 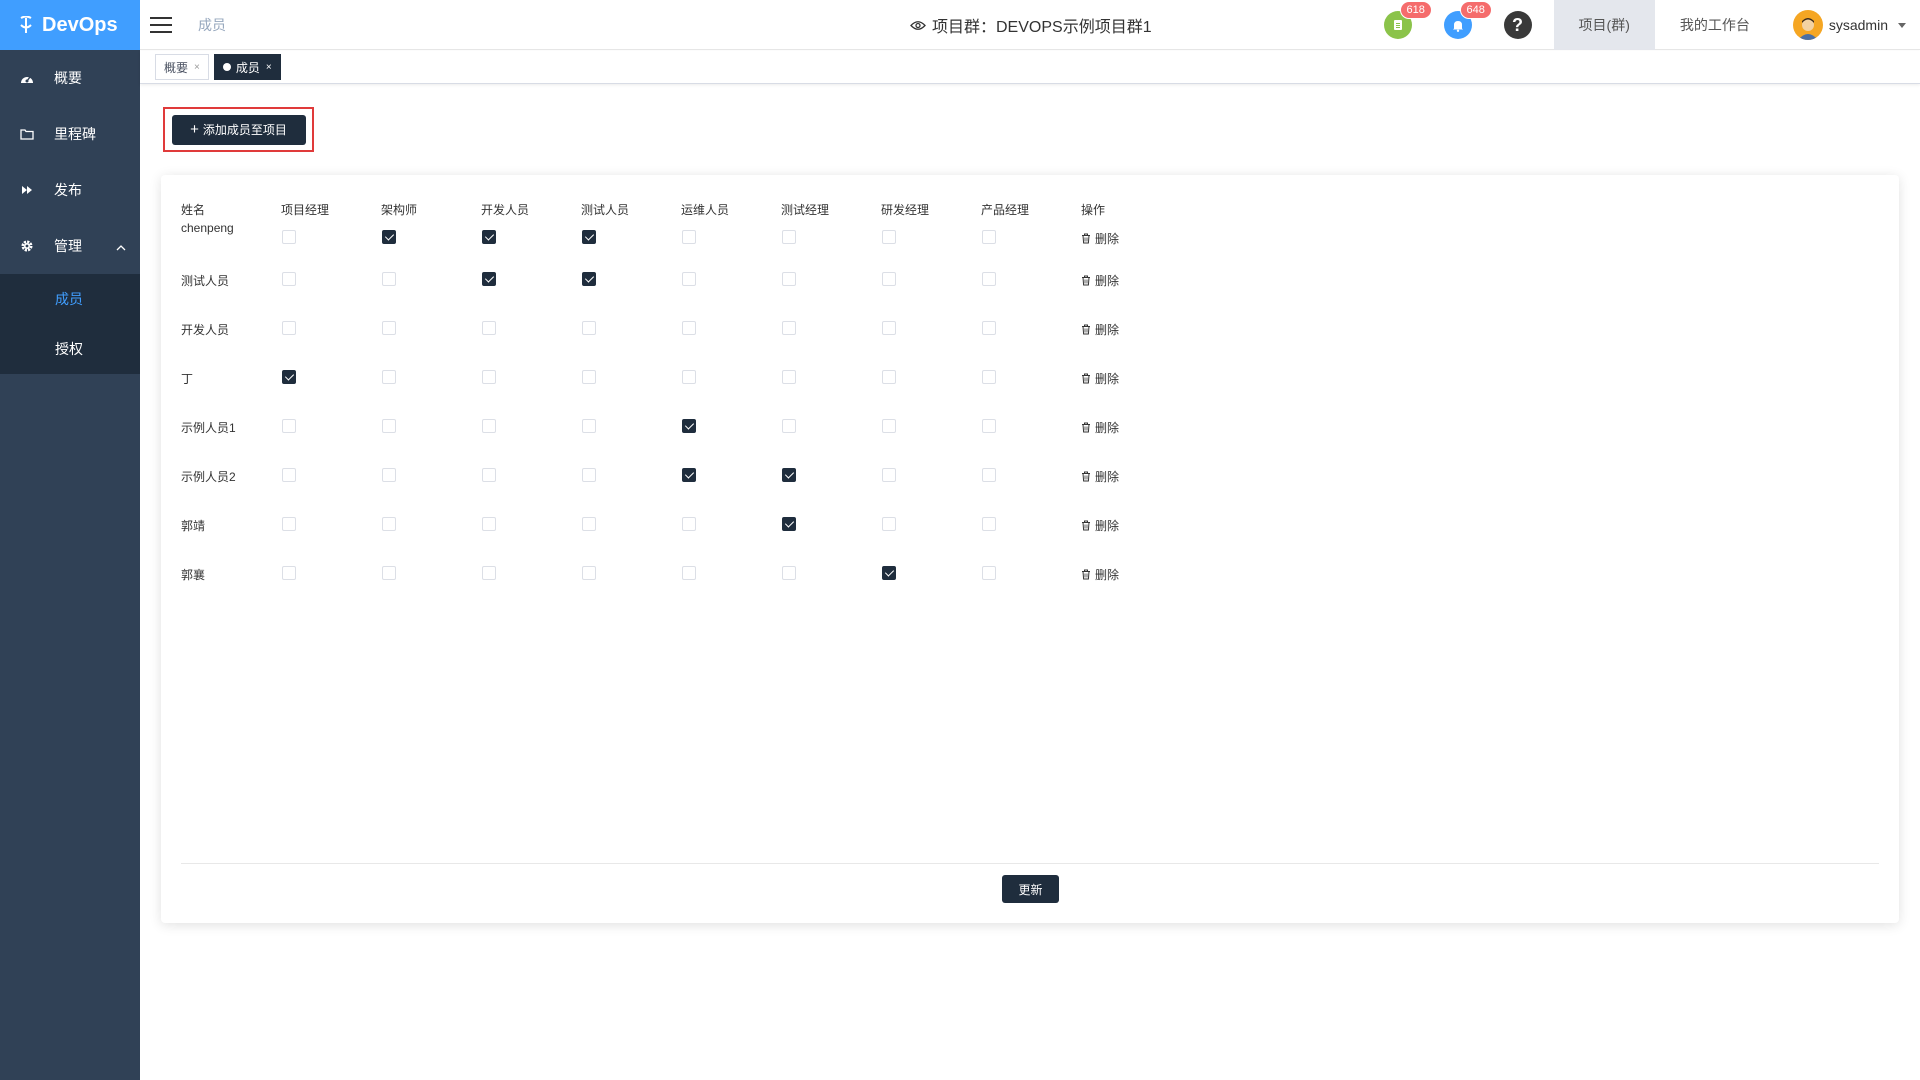 I want to click on trash-icon, so click(x=1086, y=378).